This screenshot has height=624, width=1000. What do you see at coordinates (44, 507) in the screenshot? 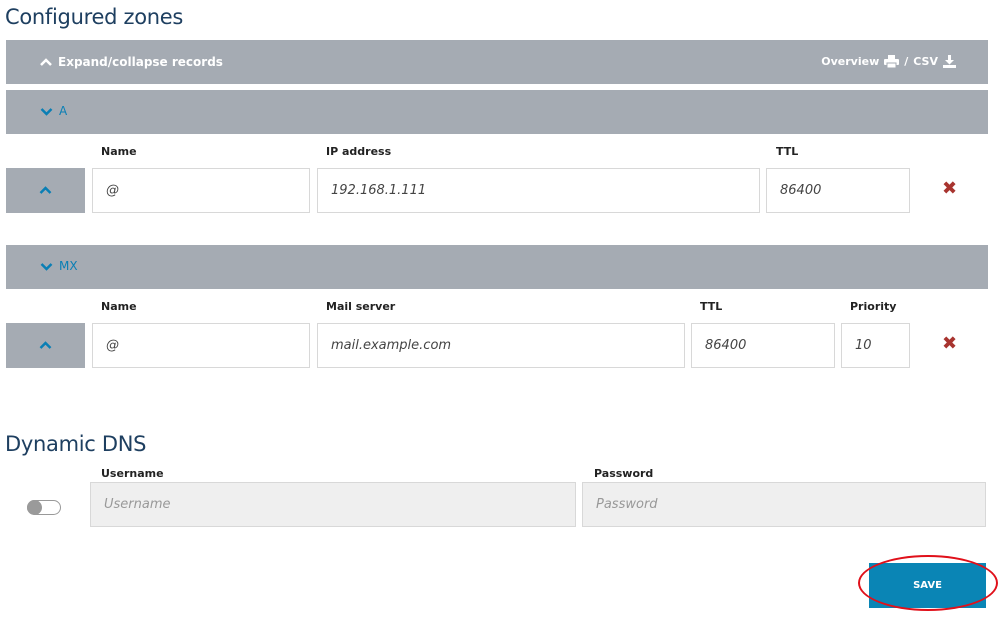
I see `ddns-toggle` at bounding box center [44, 507].